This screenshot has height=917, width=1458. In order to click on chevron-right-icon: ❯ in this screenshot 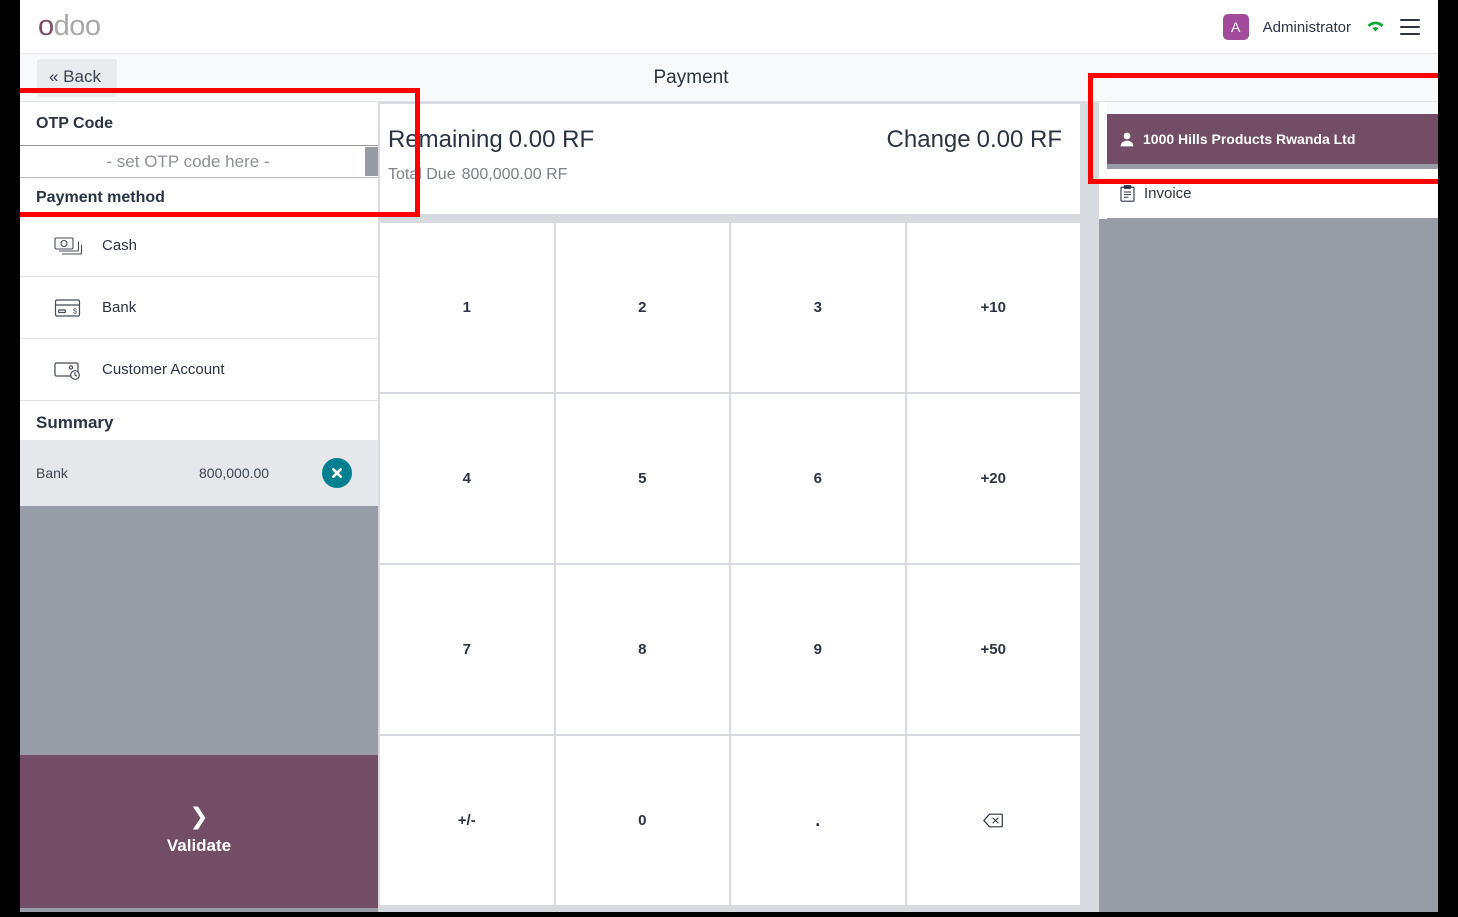, I will do `click(199, 816)`.